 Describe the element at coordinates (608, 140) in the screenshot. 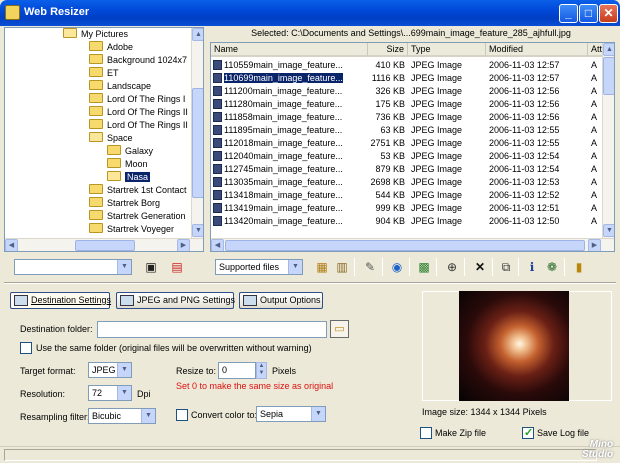

I see `file-list-vertical-scrollbar: ▲ ▼` at that location.